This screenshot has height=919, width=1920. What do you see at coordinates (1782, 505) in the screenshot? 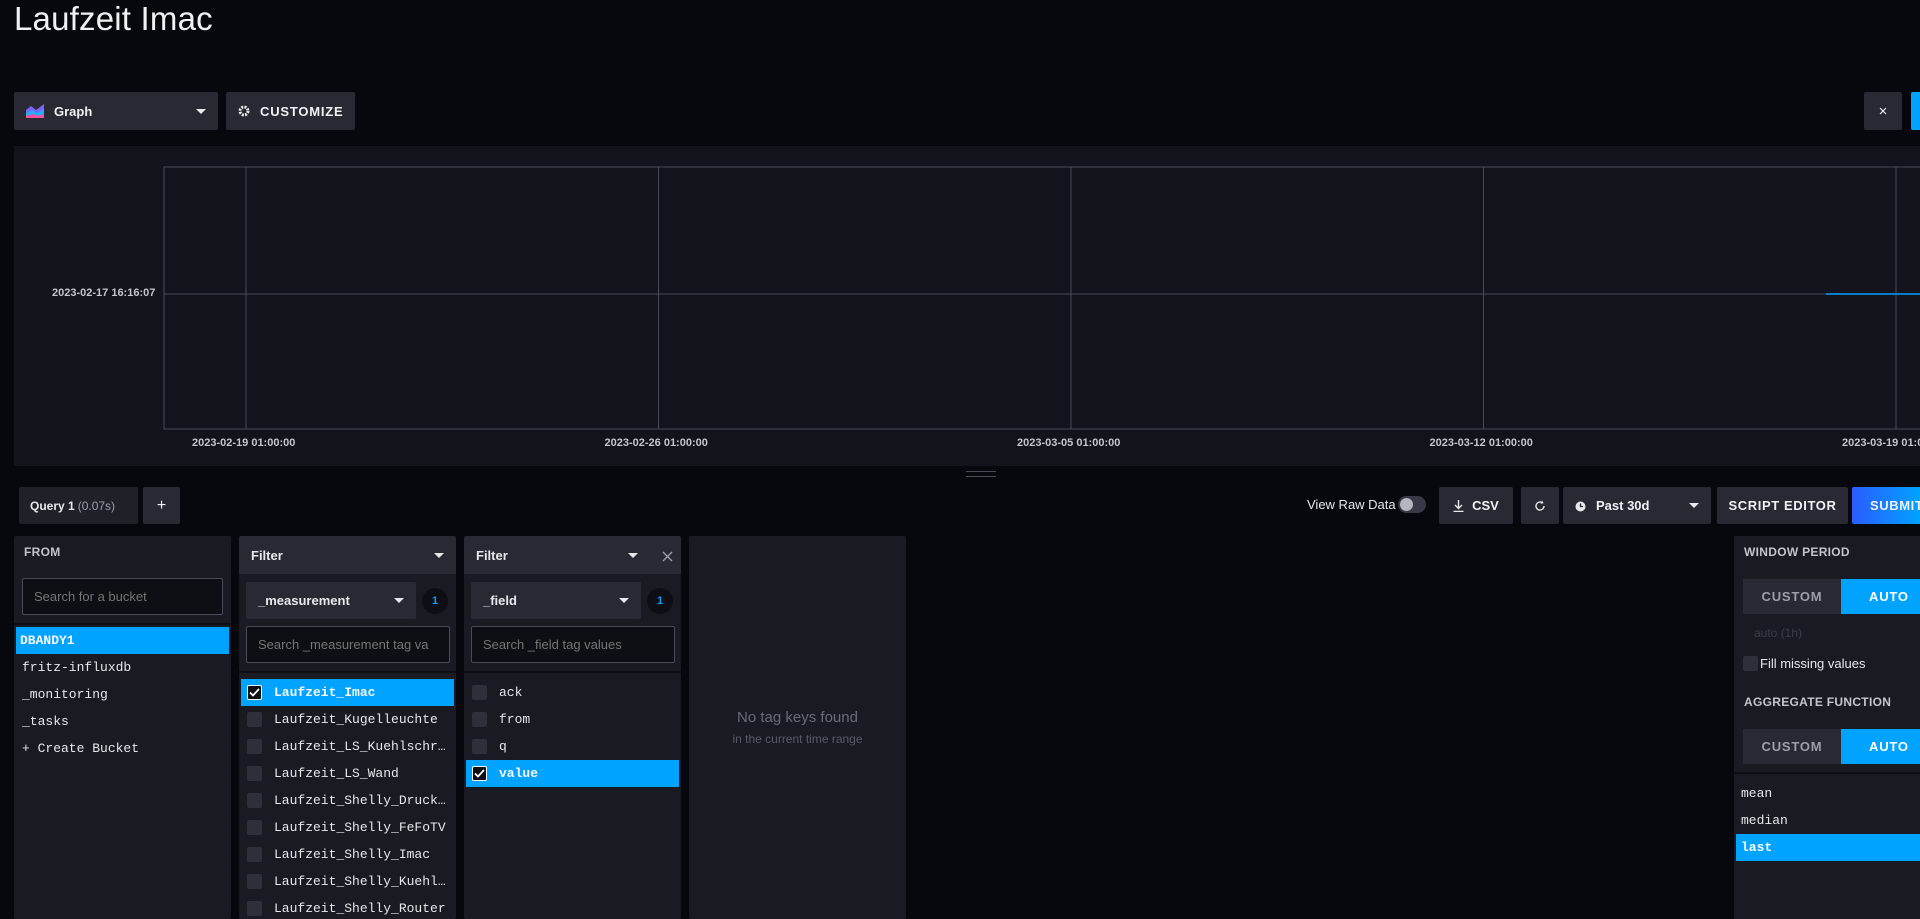
I see `script-editor-button: SCRIPT EDITOR` at bounding box center [1782, 505].